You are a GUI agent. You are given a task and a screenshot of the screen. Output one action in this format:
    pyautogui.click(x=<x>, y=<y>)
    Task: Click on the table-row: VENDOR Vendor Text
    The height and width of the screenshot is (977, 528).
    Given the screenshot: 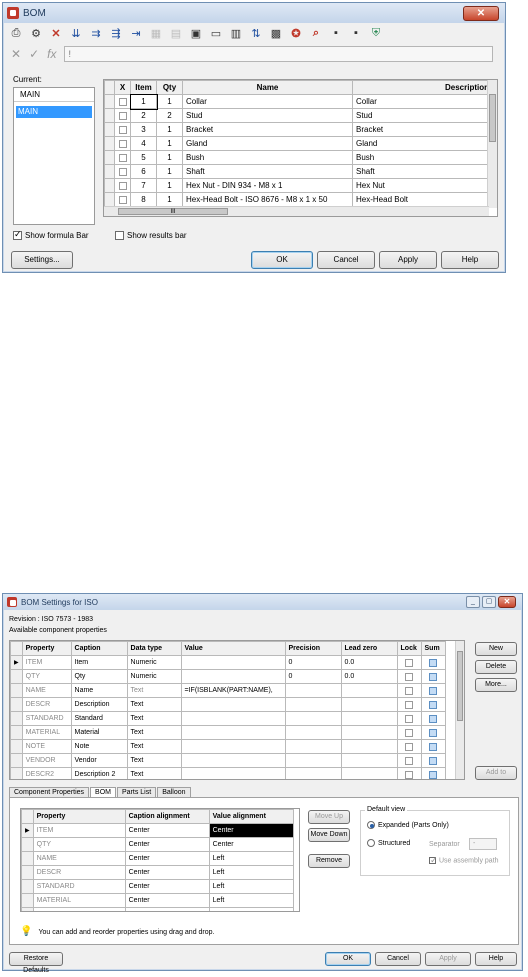 What is the action you would take?
    pyautogui.click(x=228, y=760)
    